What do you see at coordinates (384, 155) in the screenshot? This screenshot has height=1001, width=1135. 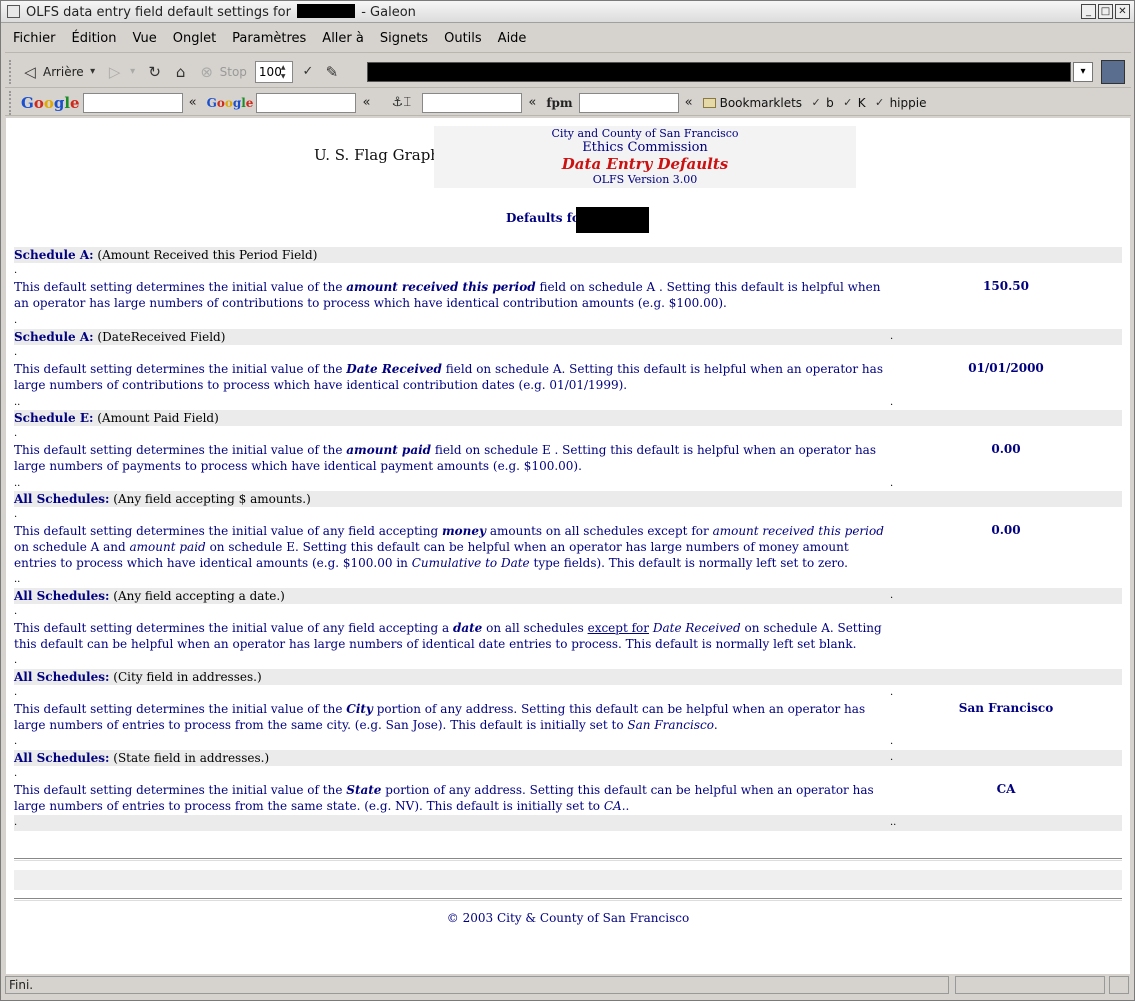 I see `us-flag-image-alt: U. S. Flag Graphic` at bounding box center [384, 155].